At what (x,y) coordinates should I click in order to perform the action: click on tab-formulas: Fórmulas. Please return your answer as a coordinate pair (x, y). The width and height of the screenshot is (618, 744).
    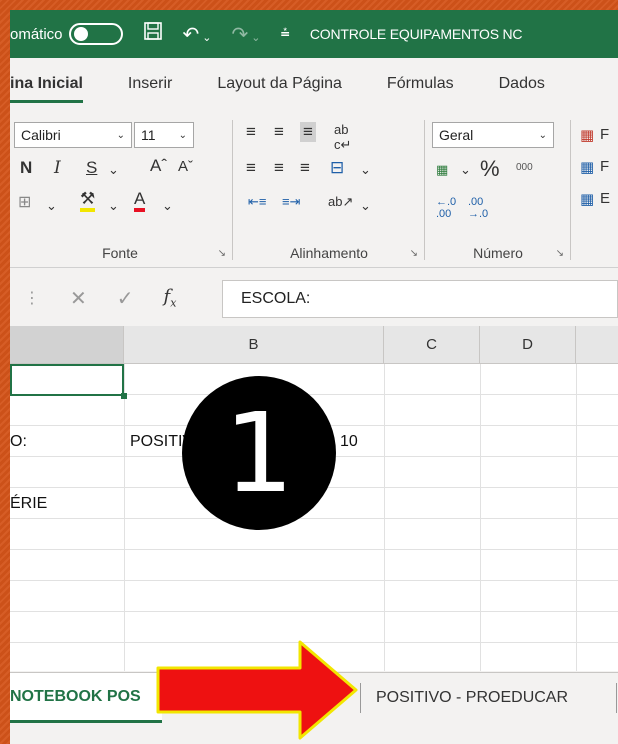
    Looking at the image, I should click on (420, 84).